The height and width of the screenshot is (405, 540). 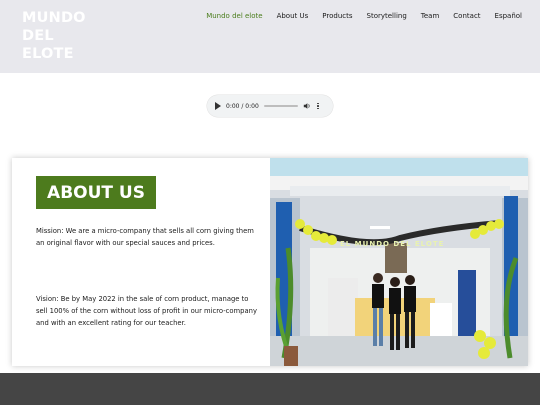 I want to click on banner-text: EL MUNDO DEL ELOTE, so click(x=392, y=244).